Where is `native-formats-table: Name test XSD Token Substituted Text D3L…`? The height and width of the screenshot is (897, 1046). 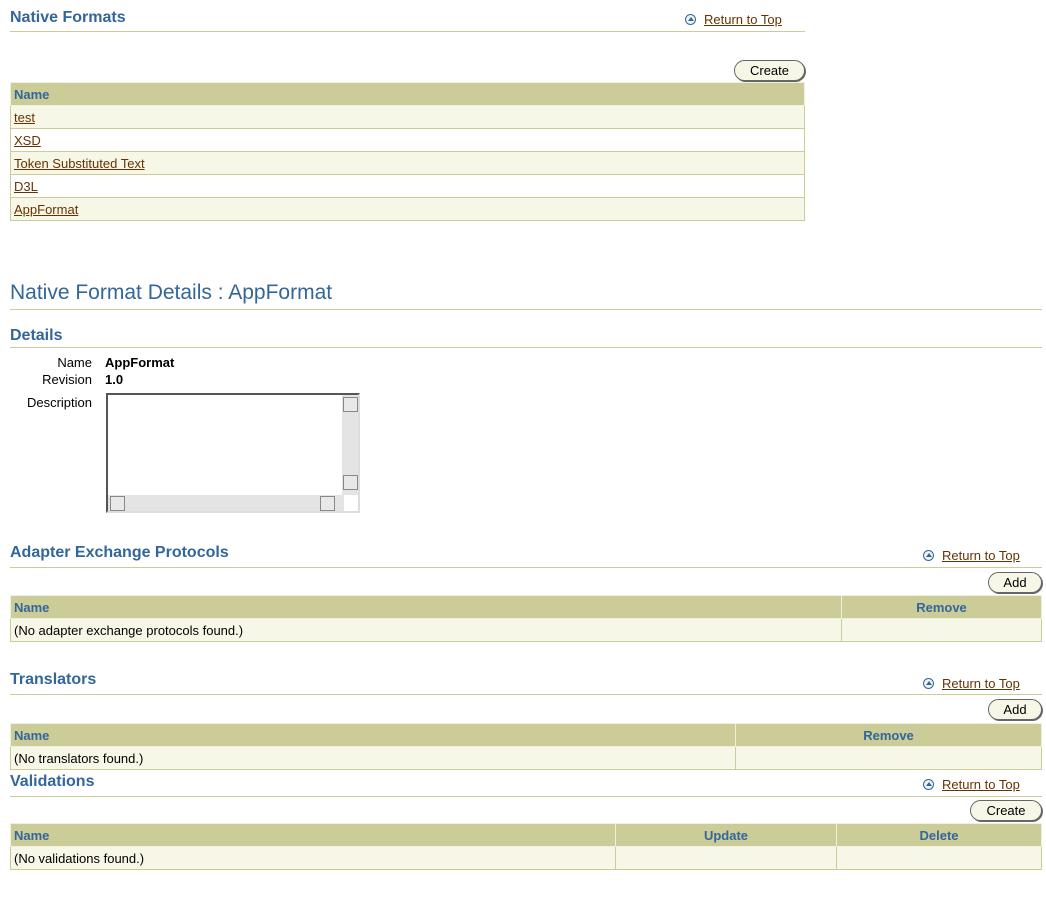
native-formats-table: Name test XSD Token Substituted Text D3L… is located at coordinates (407, 151).